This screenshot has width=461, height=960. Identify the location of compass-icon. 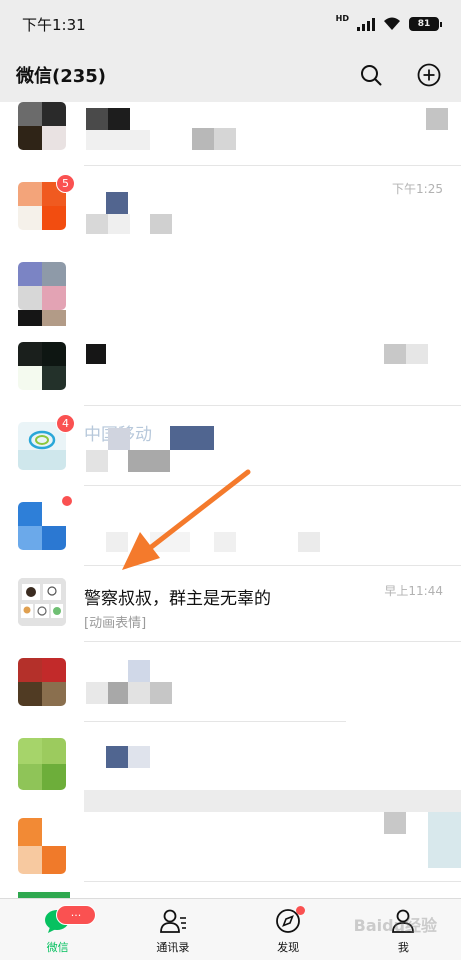
(290, 920).